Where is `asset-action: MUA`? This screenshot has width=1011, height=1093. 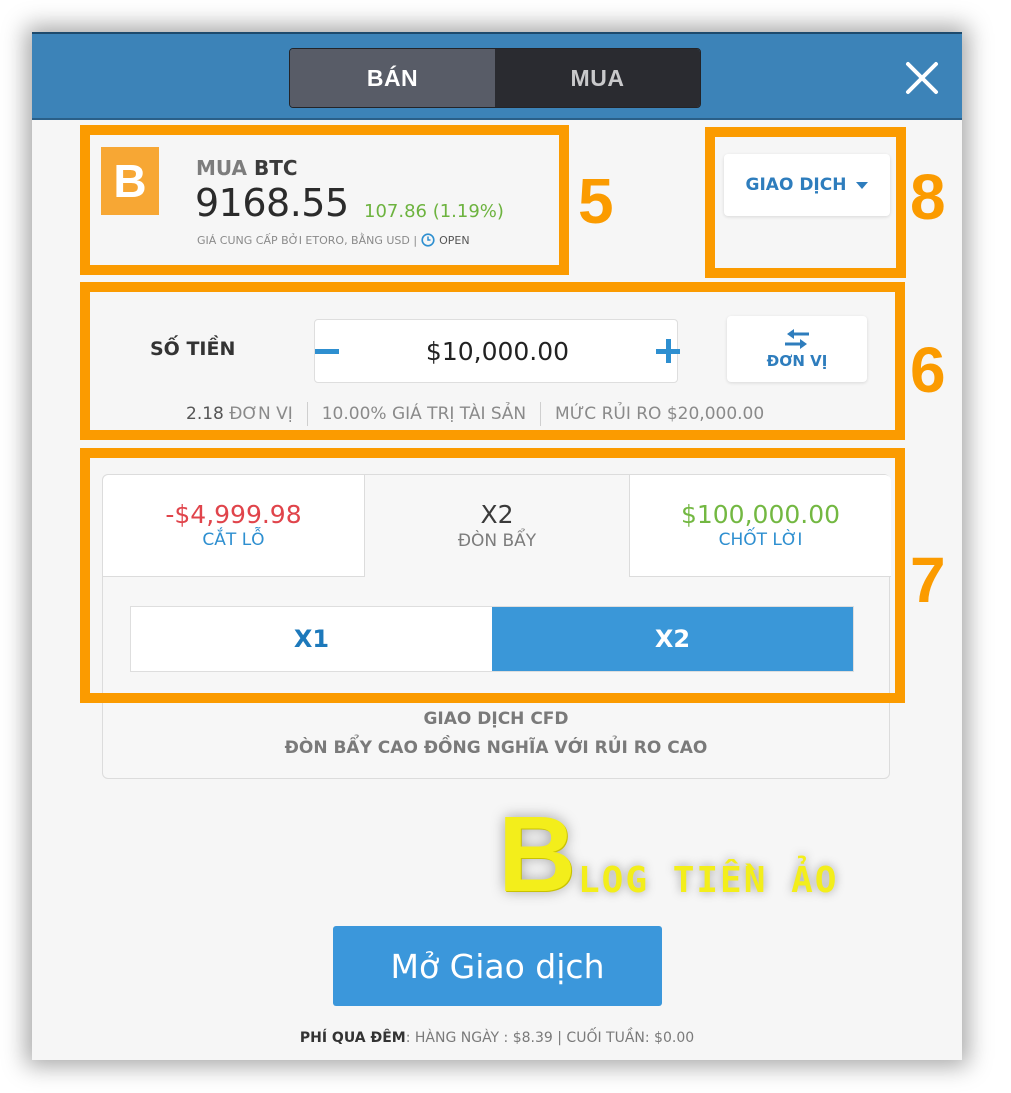 asset-action: MUA is located at coordinates (222, 168).